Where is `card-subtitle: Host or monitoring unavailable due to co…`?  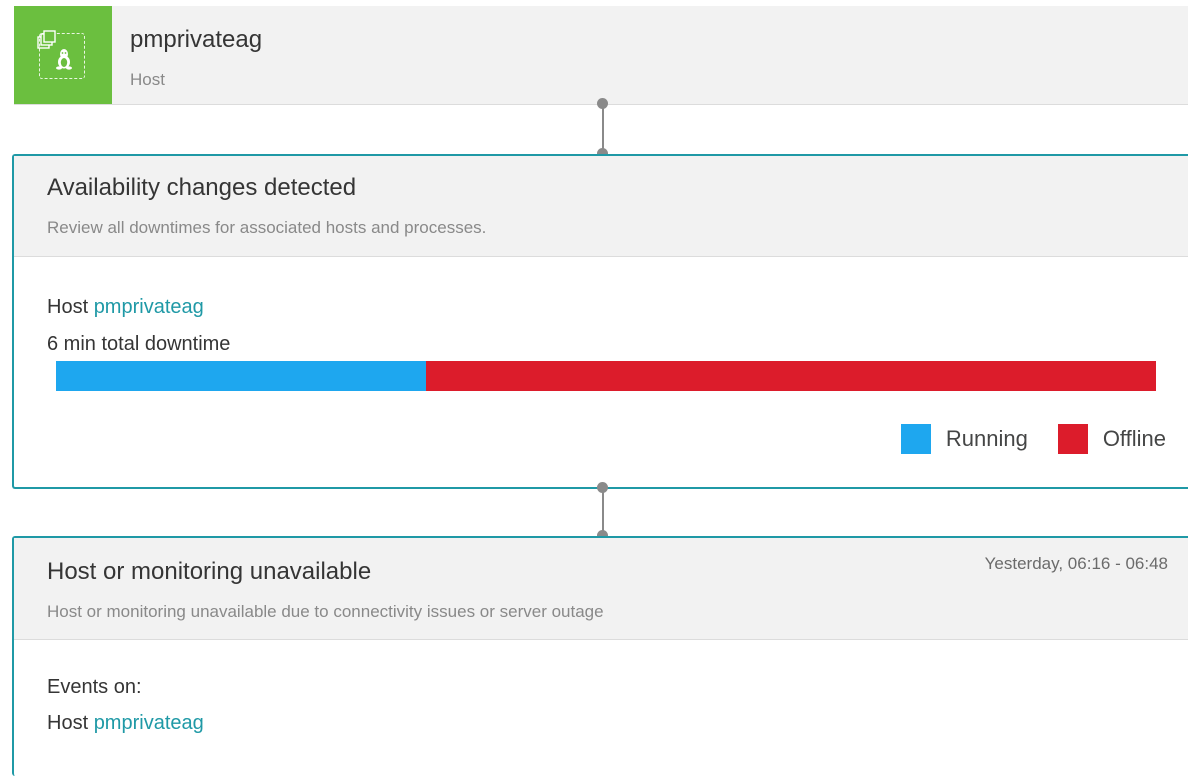 card-subtitle: Host or monitoring unavailable due to co… is located at coordinates (325, 611).